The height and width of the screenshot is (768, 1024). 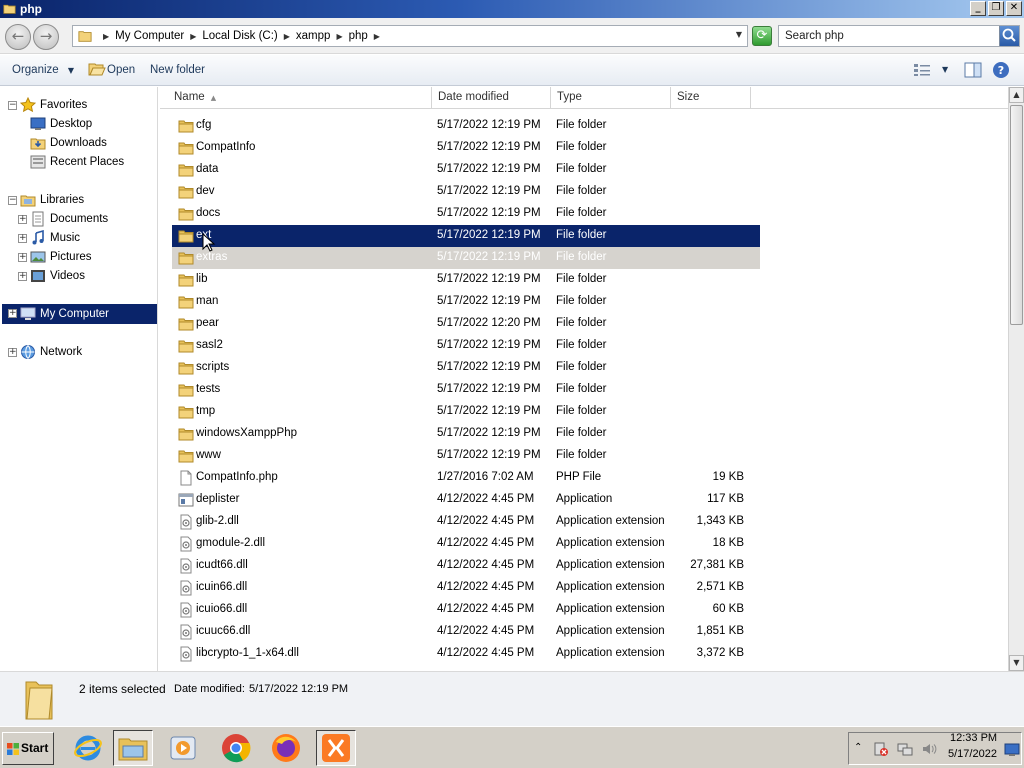 What do you see at coordinates (51, 352) in the screenshot?
I see `sidebar-item-network: Network` at bounding box center [51, 352].